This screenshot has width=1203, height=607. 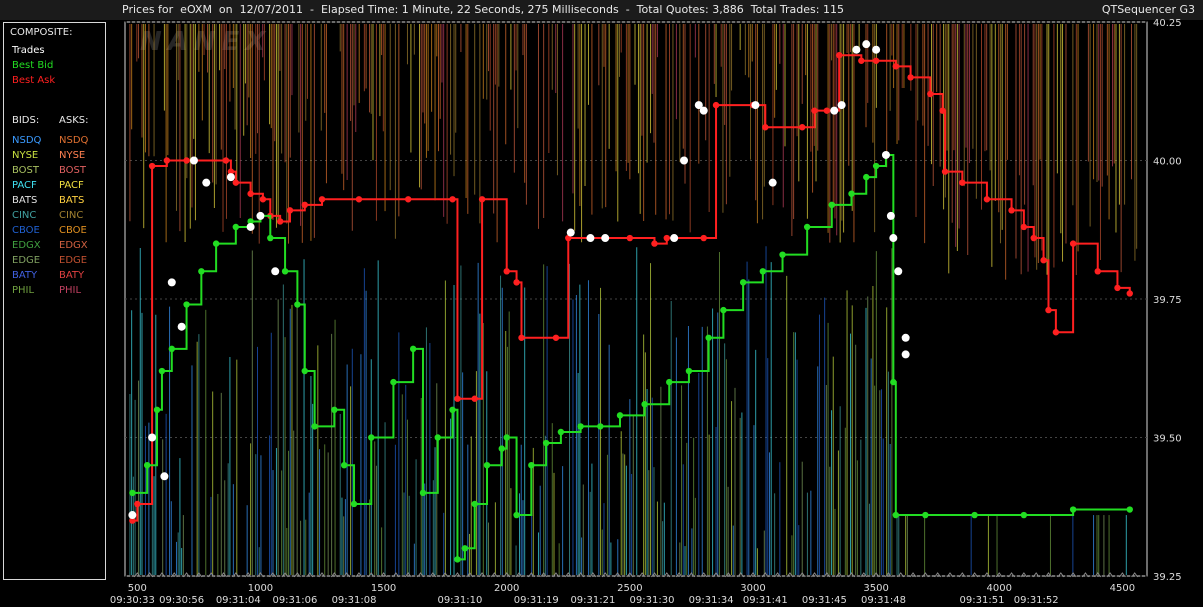 I want to click on x-tick-label: 2500, so click(x=629, y=588).